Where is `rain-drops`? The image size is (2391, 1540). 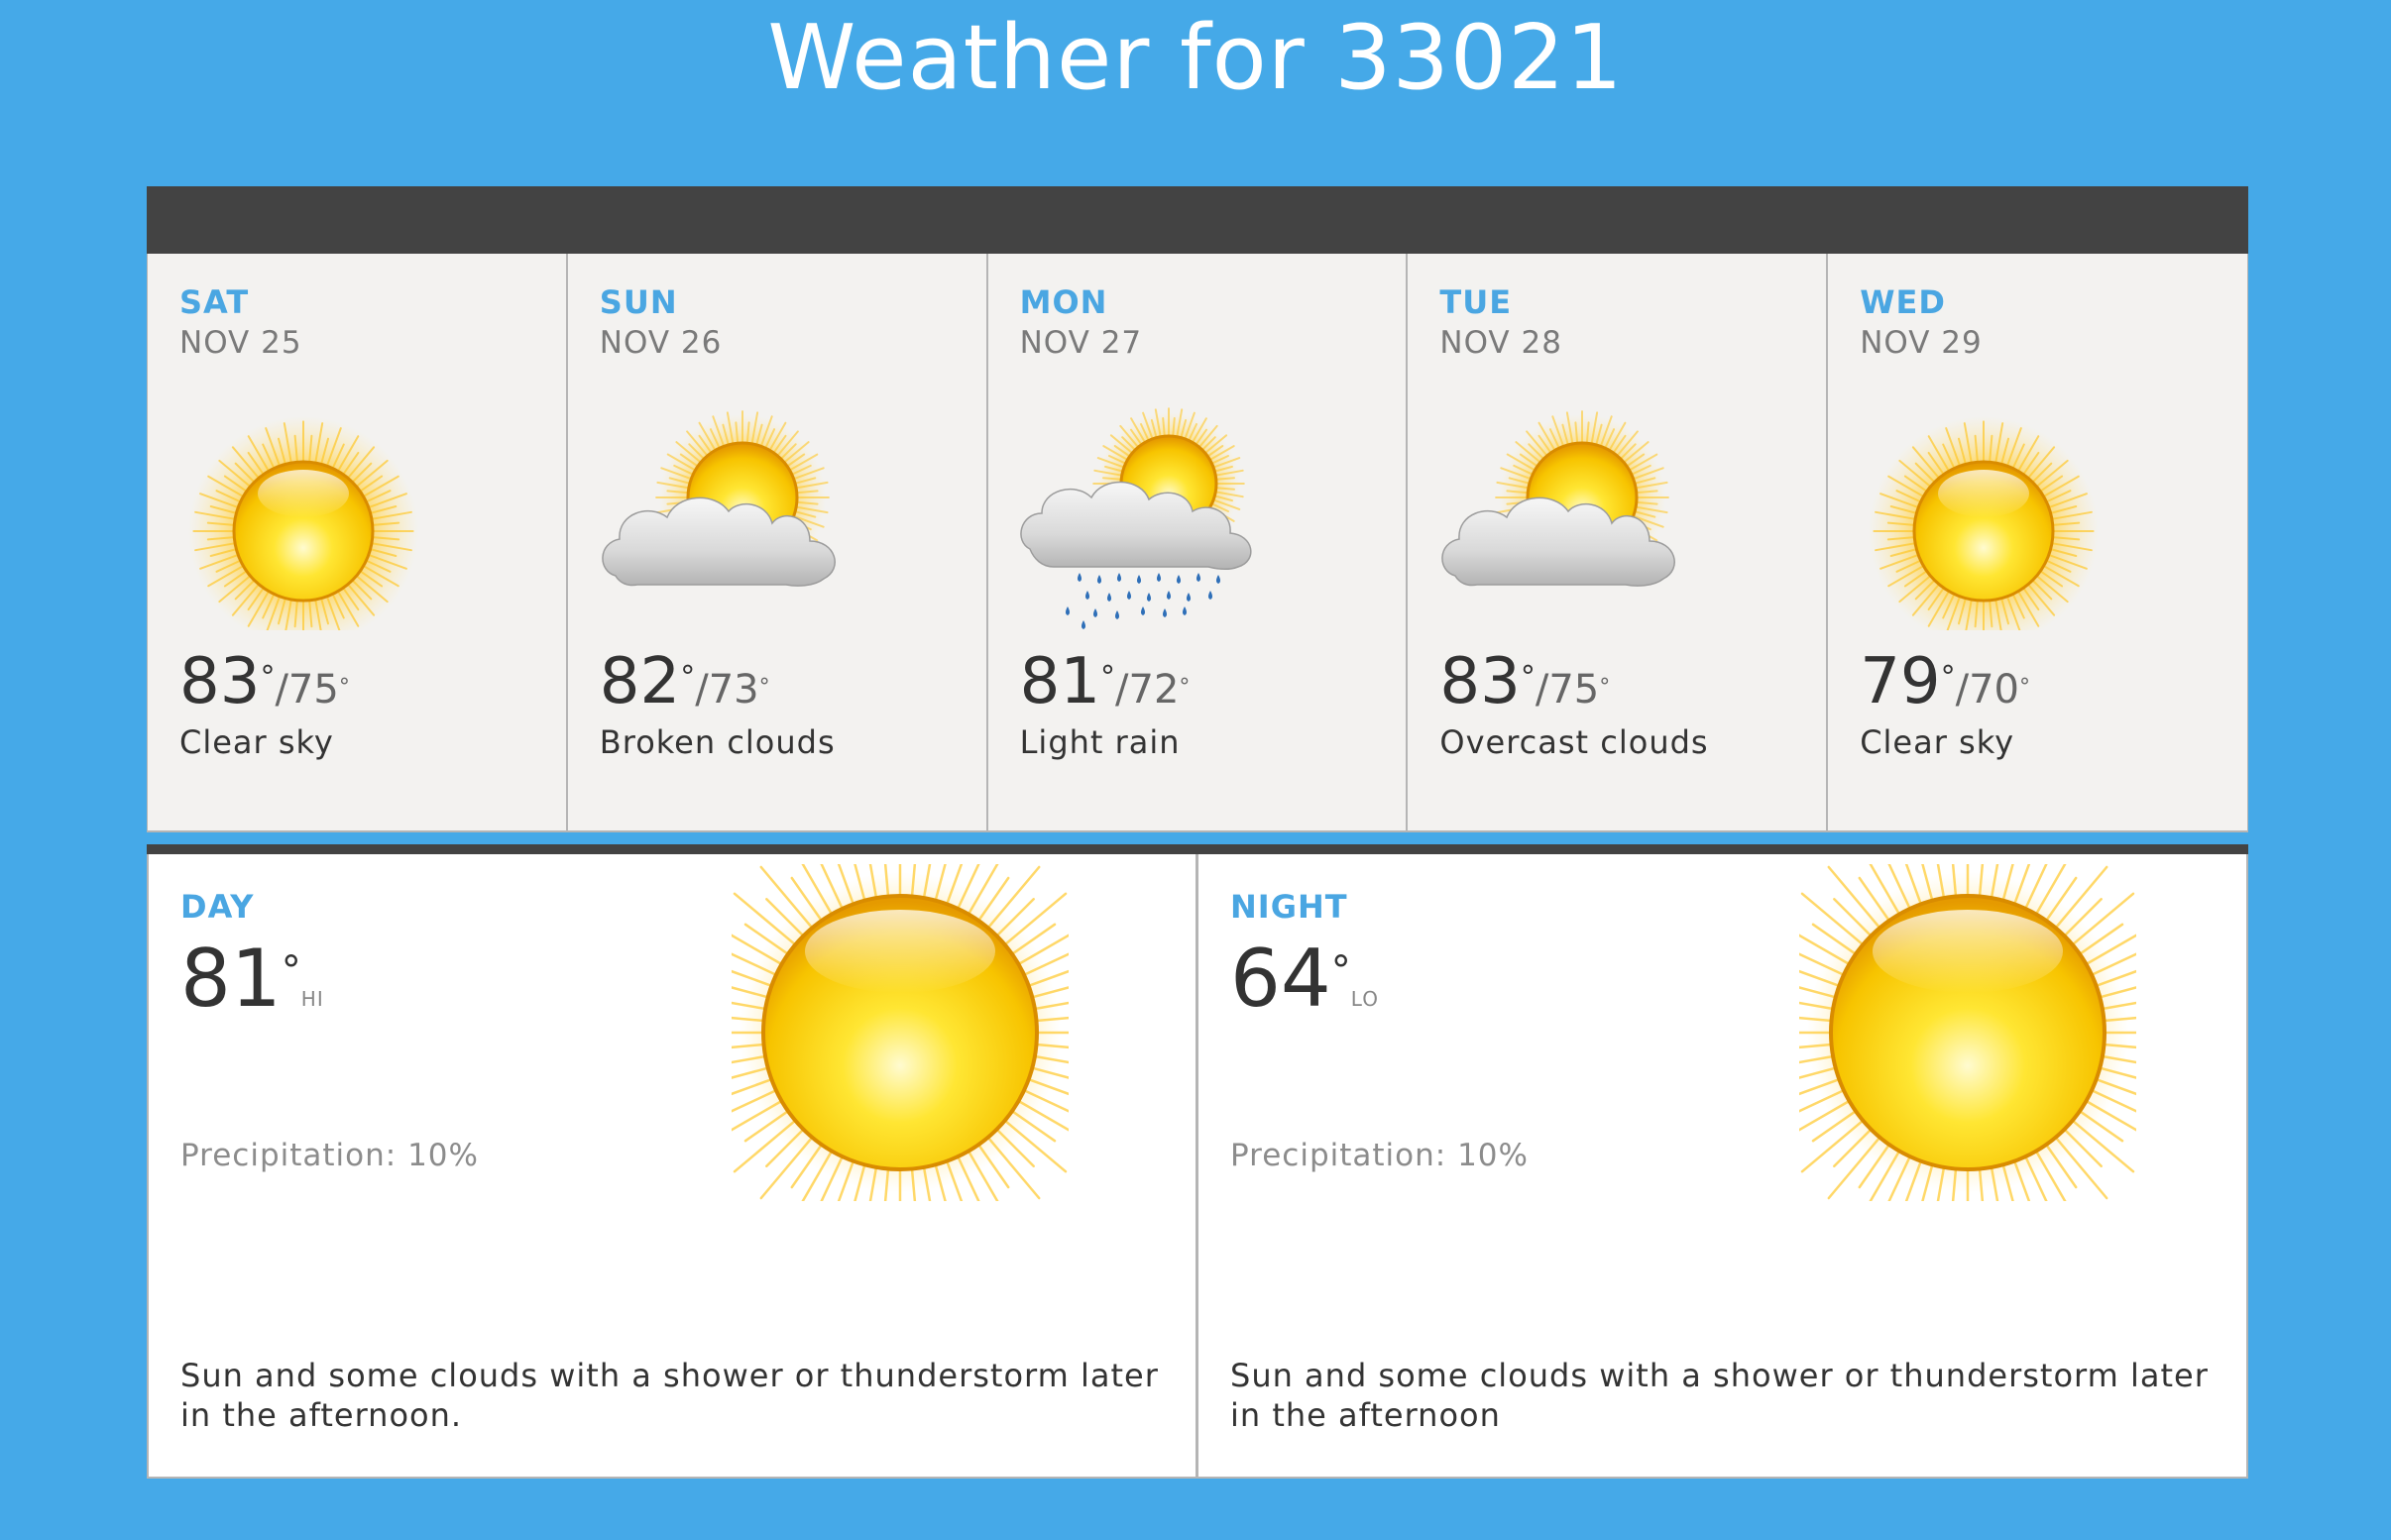
rain-drops is located at coordinates (1142, 601).